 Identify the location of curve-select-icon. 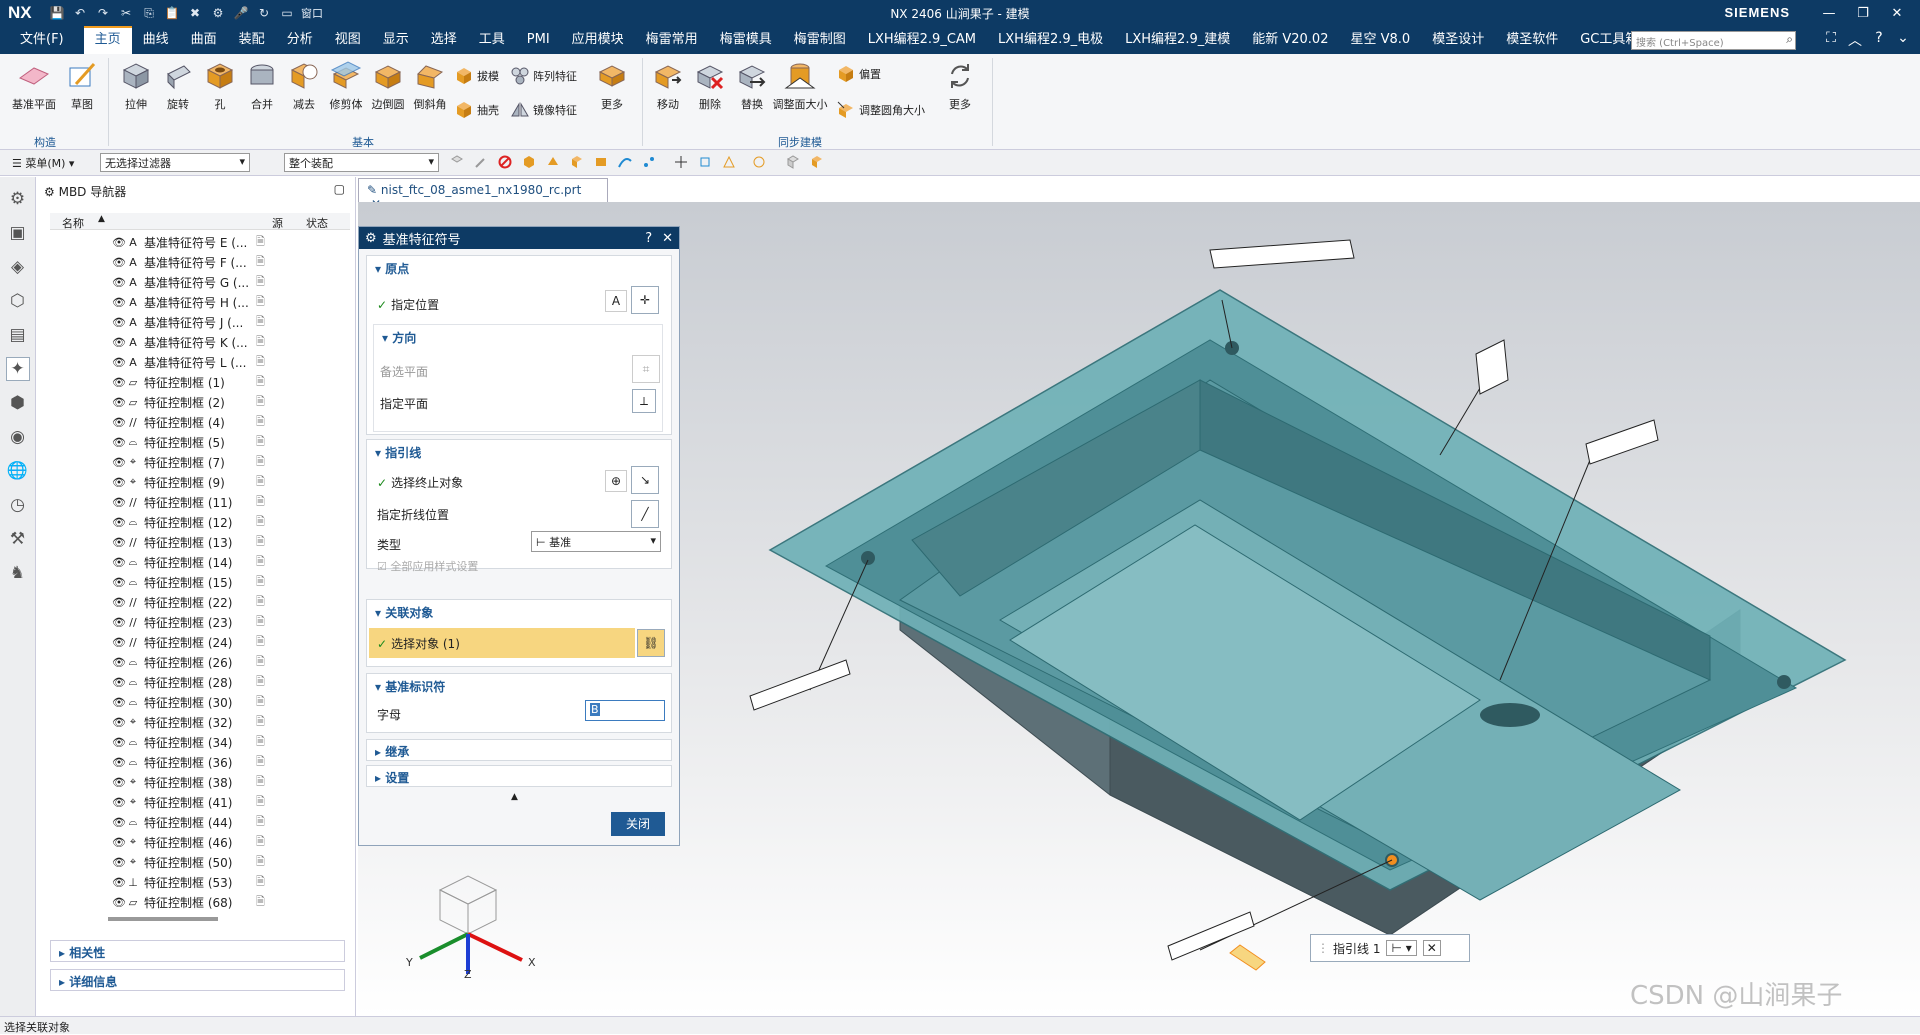
(625, 162).